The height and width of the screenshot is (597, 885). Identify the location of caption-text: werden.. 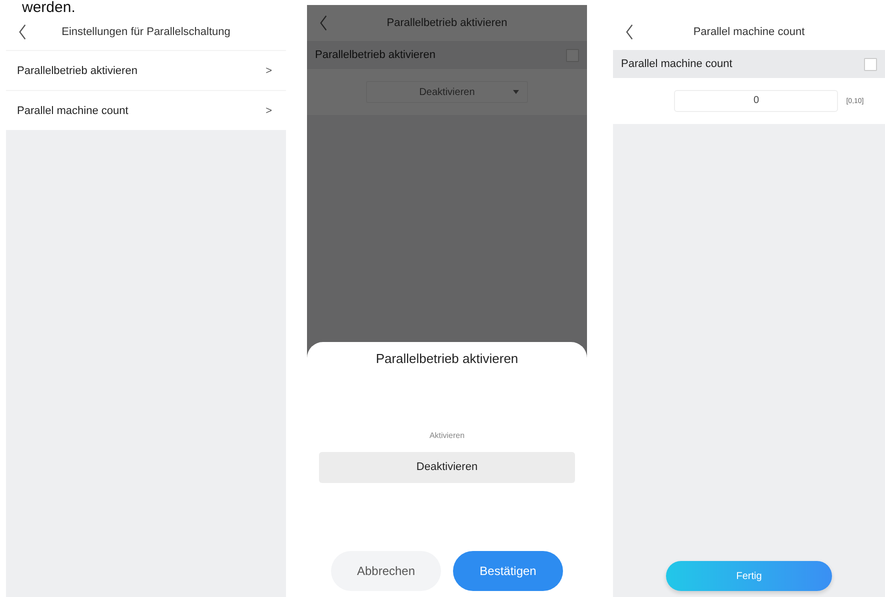
(49, 7).